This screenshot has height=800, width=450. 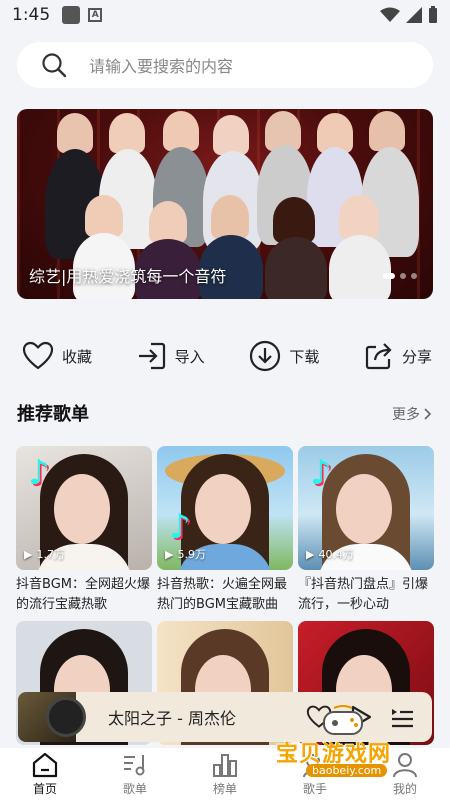 I want to click on play-count-value: 40.4万, so click(x=336, y=554).